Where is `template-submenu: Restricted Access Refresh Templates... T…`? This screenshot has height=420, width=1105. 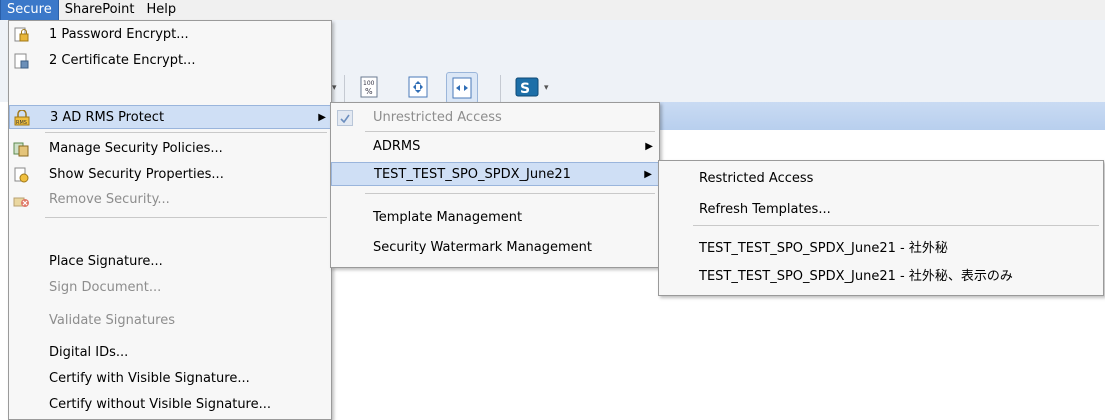 template-submenu: Restricted Access Refresh Templates... T… is located at coordinates (881, 228).